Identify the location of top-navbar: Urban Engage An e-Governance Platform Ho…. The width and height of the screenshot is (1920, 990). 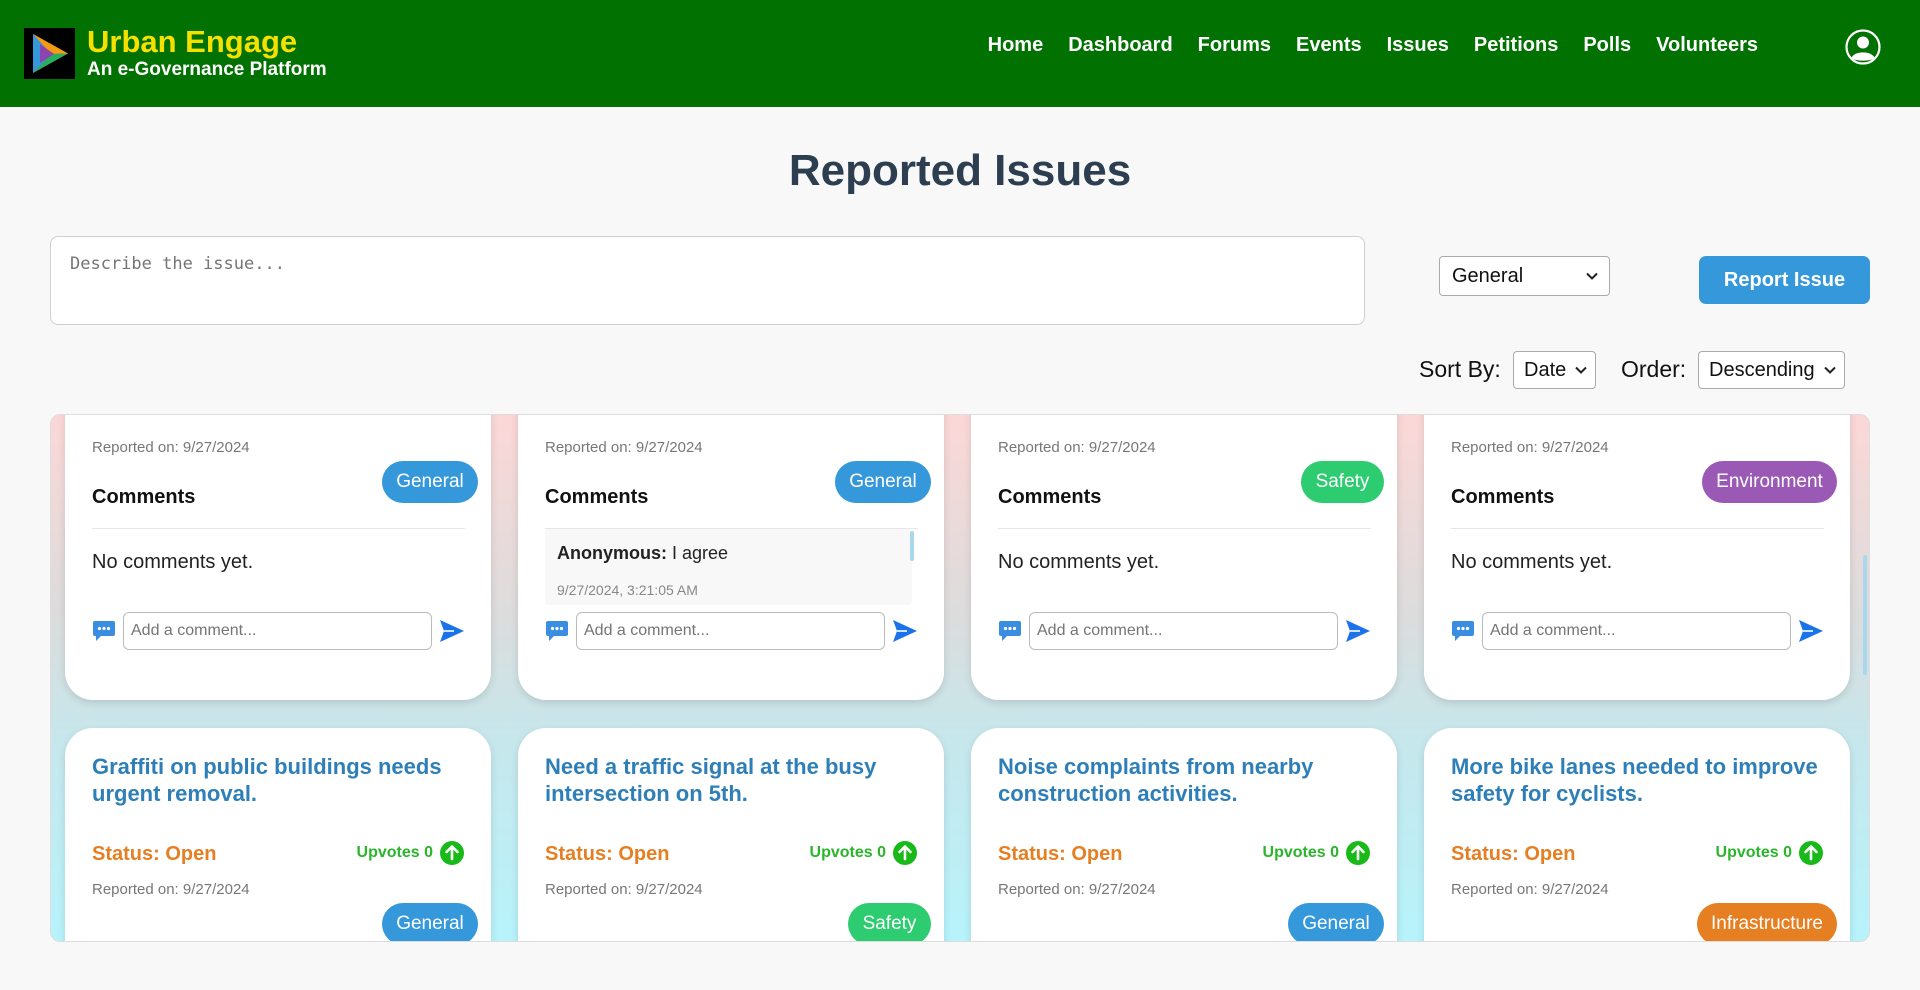
(960, 53).